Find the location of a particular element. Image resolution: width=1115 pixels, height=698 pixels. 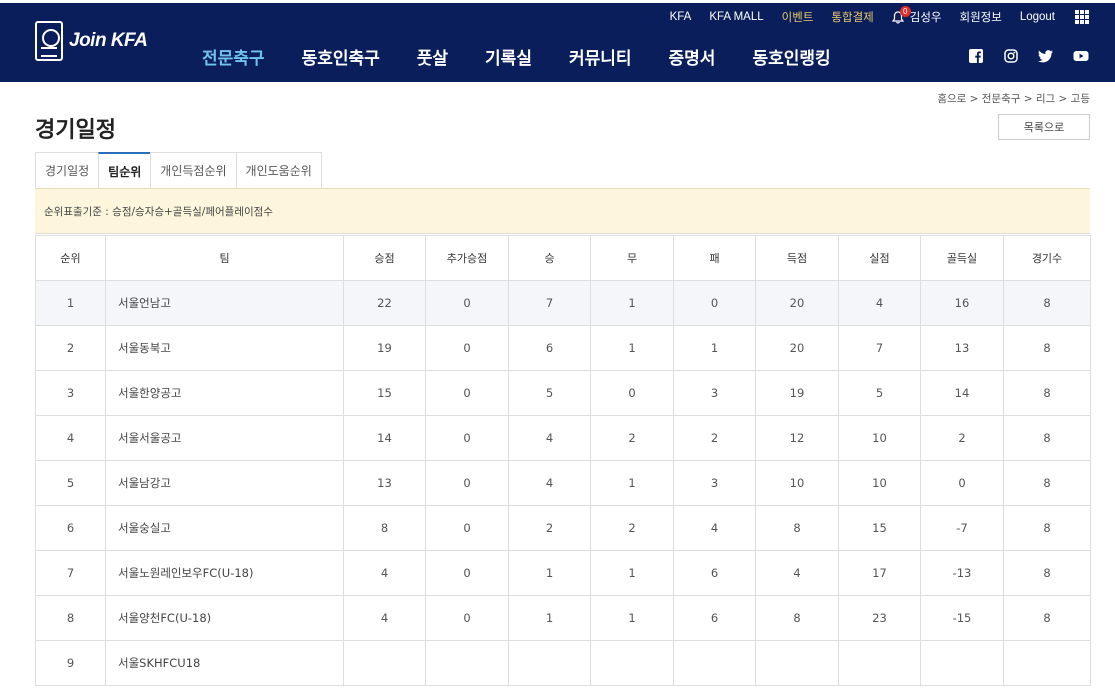

table-row: 8 서울양천FC(U-18) 4 0 1 1 6 8 23 -15 8 is located at coordinates (563, 618).